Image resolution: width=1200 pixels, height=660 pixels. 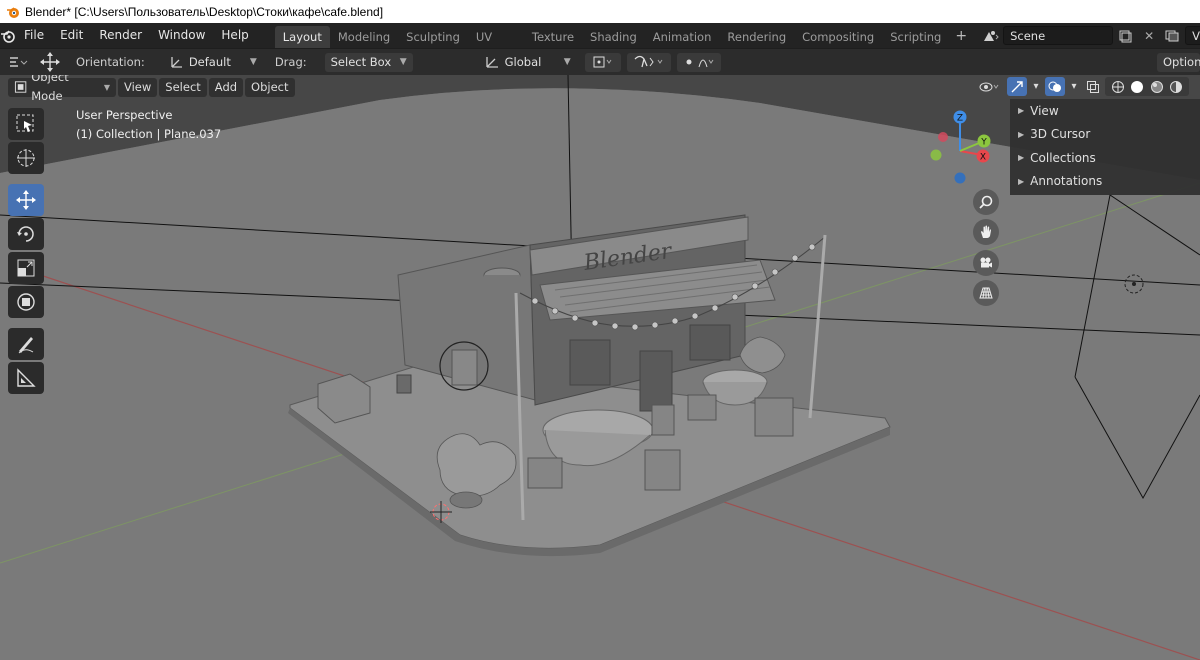 What do you see at coordinates (26, 234) in the screenshot?
I see `rotate-tool` at bounding box center [26, 234].